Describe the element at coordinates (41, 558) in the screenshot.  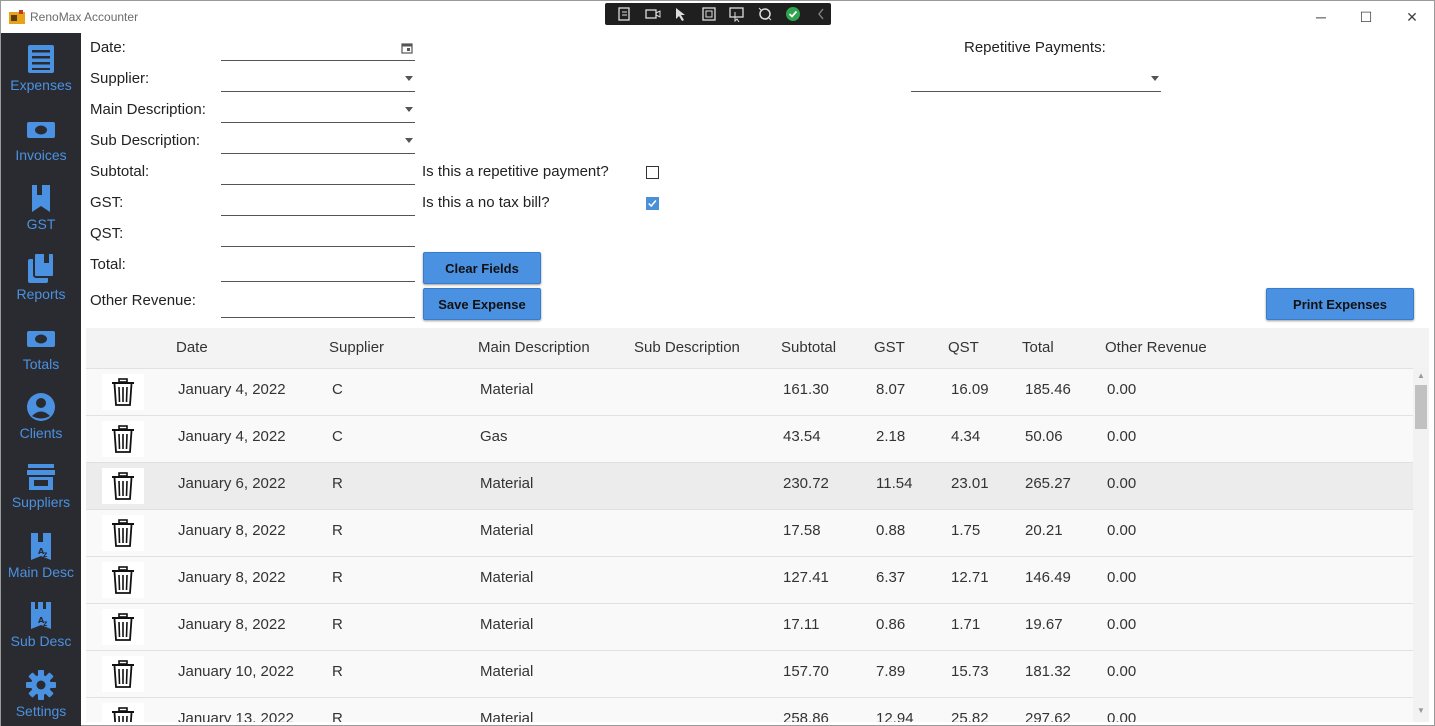
I see `sidebar-item-main-desc: AZ Main Desc` at that location.